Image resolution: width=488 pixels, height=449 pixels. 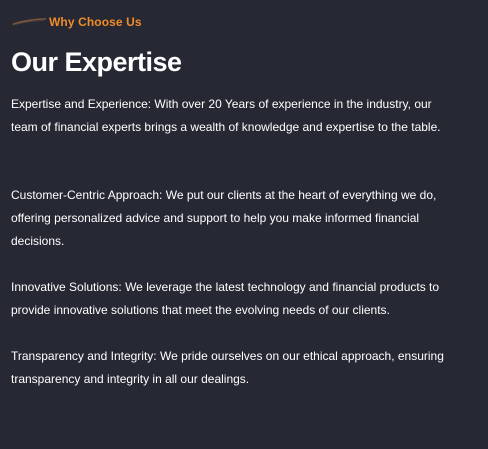 I want to click on brush-stroke-icon, so click(x=29, y=22).